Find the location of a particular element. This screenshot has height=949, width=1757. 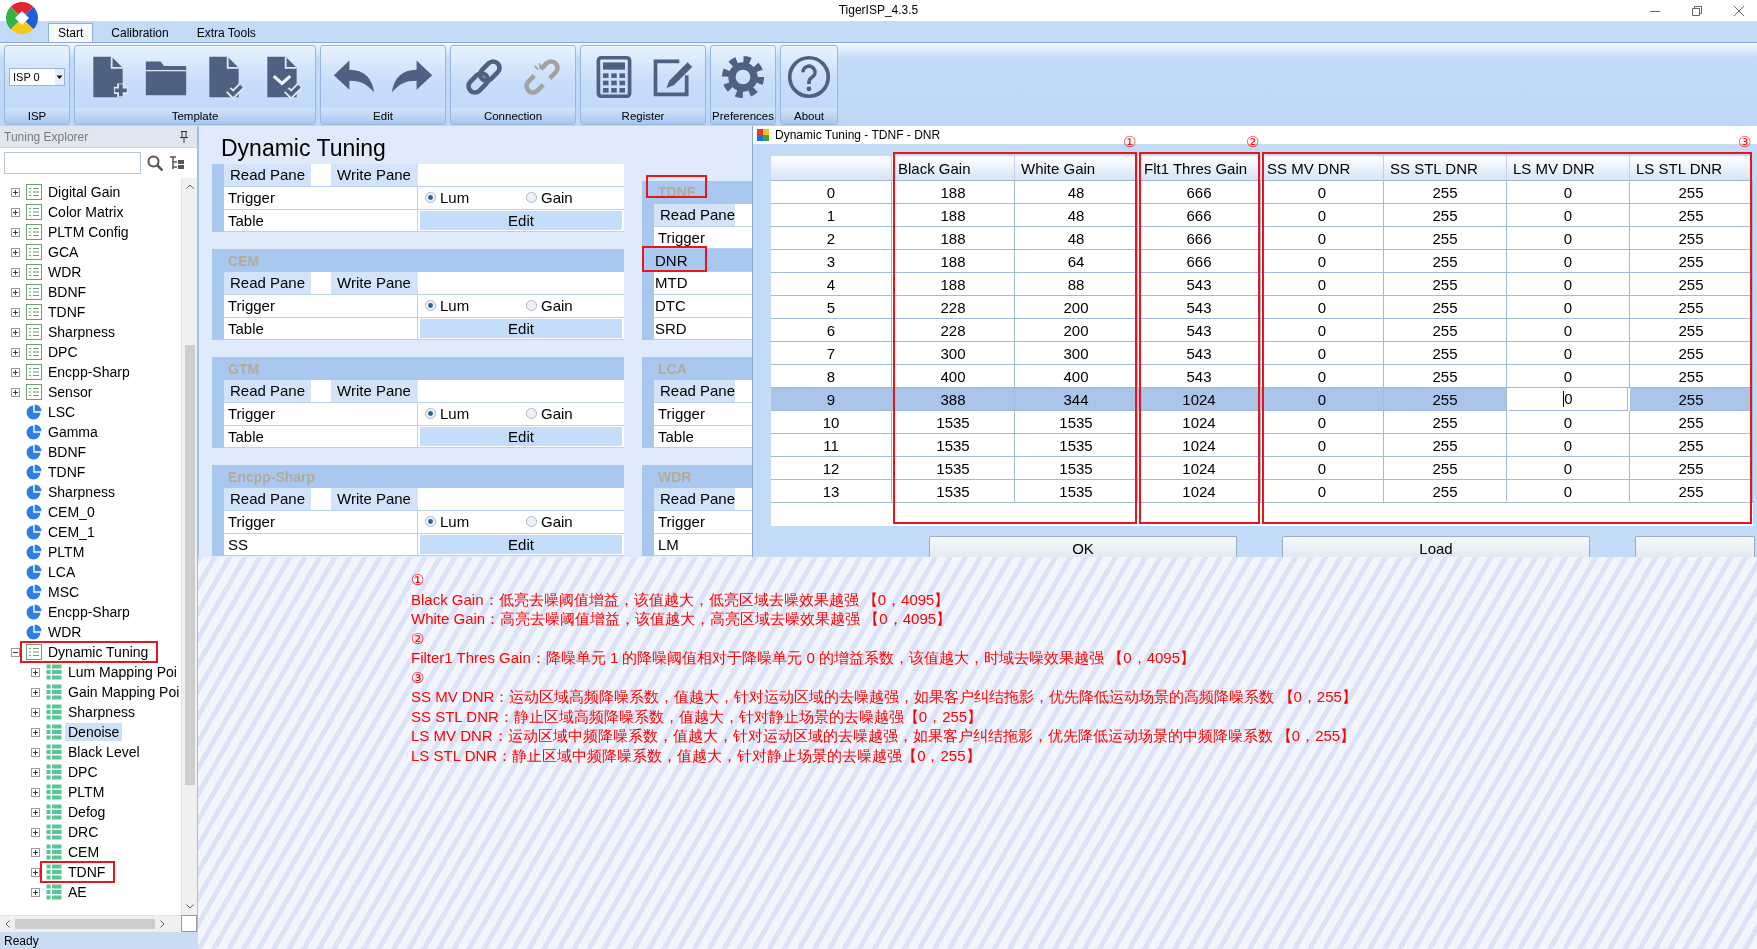

restore-icon is located at coordinates (1697, 10).